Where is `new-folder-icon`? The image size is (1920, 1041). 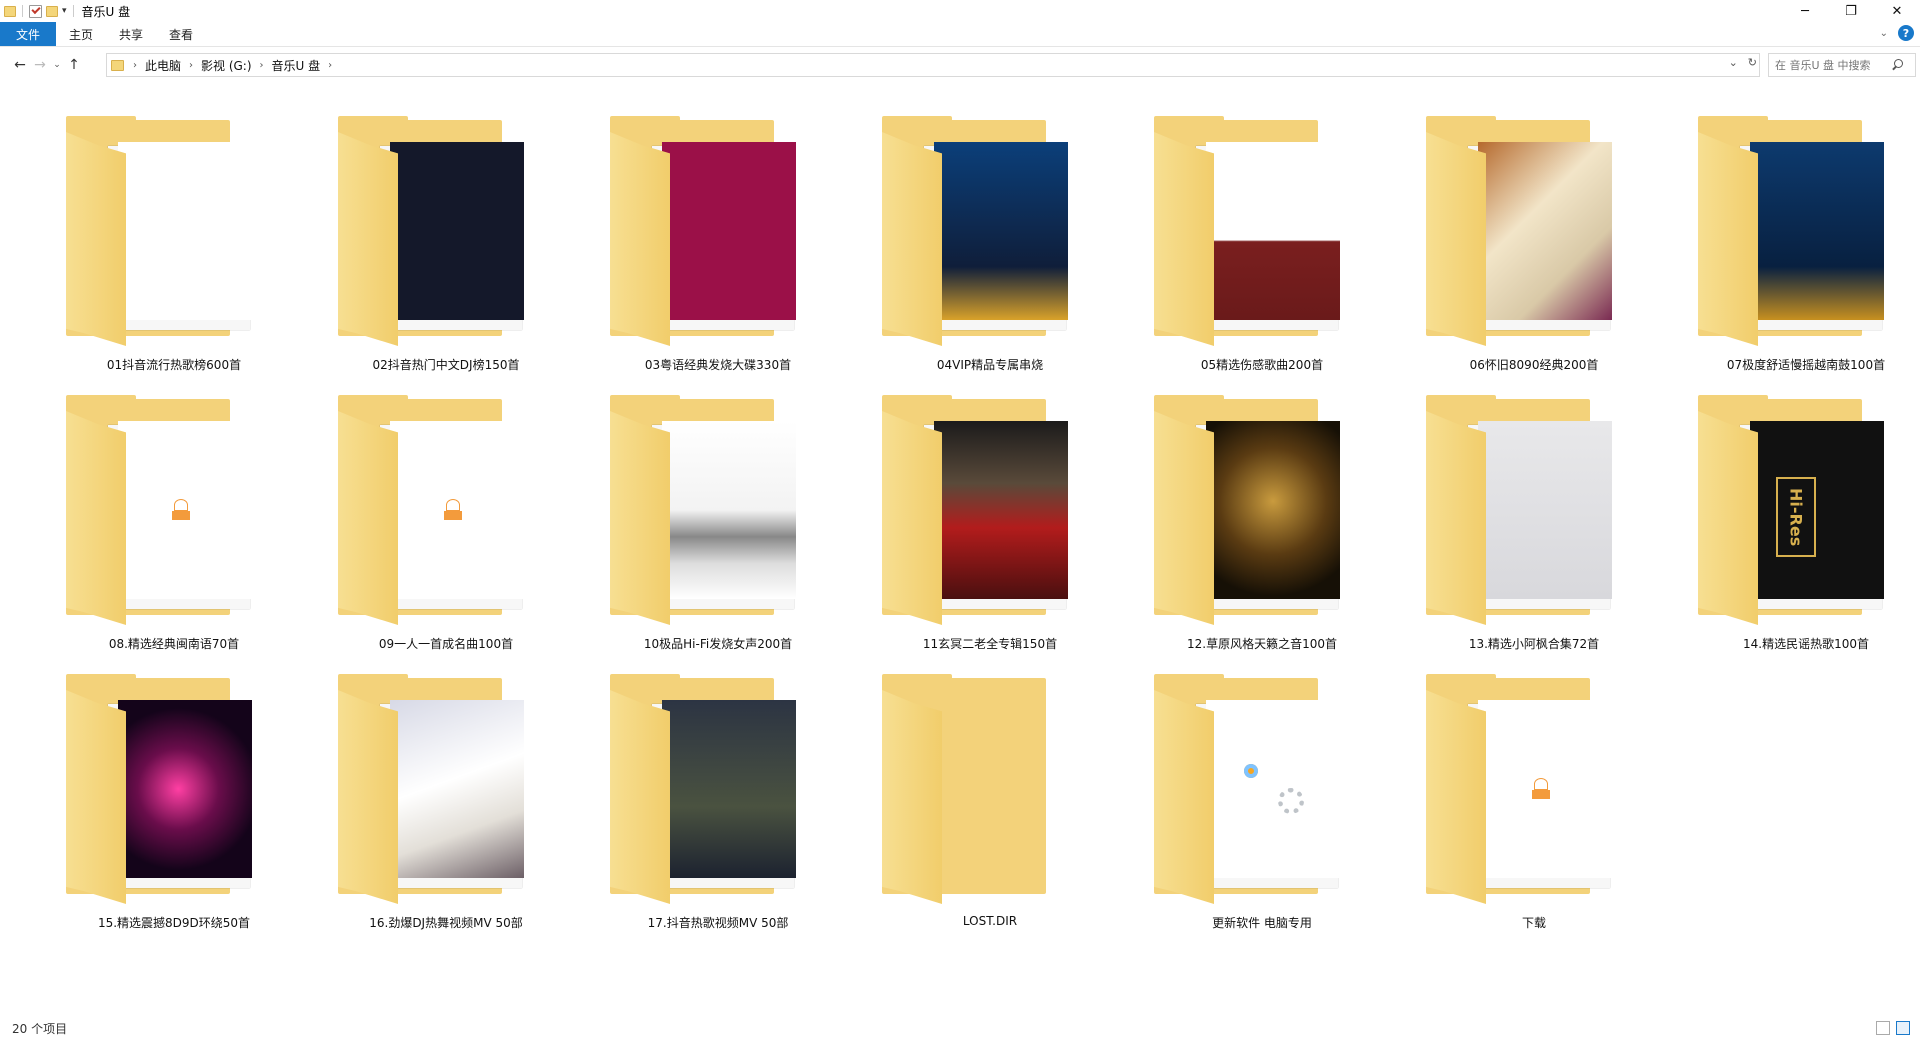
new-folder-icon is located at coordinates (52, 11).